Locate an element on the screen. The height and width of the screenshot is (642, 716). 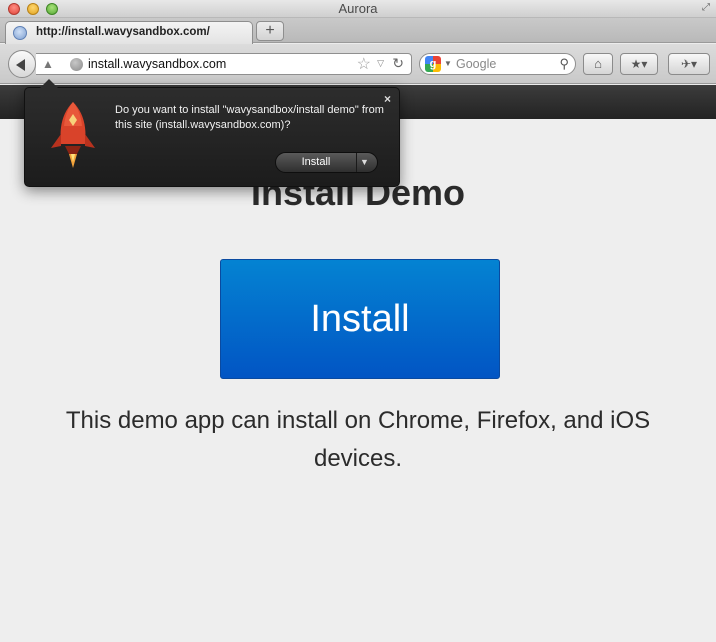
reload-icon: ↻ is located at coordinates (398, 63).